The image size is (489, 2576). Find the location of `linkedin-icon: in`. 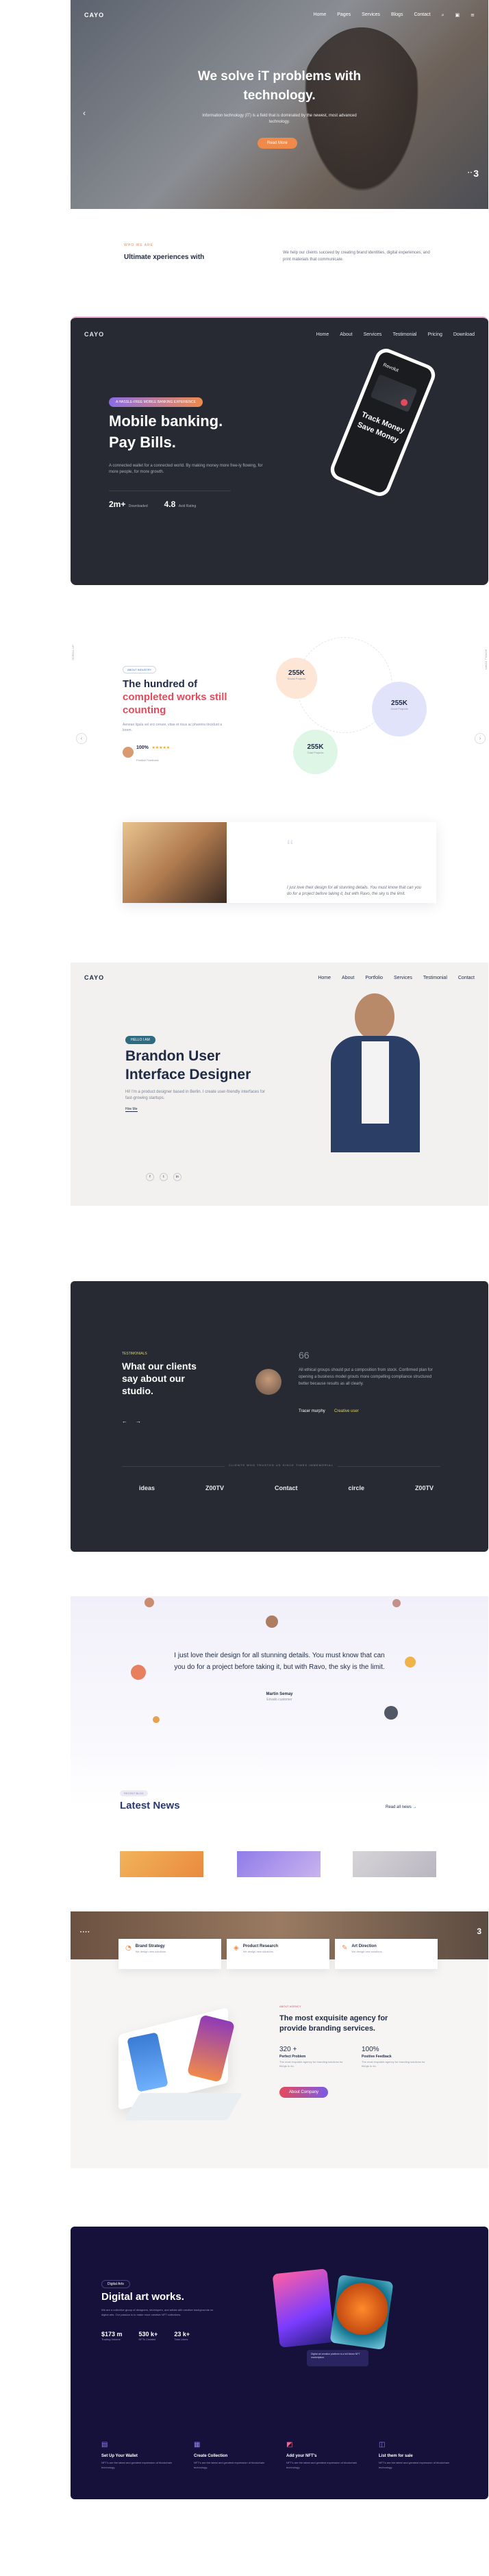

linkedin-icon: in is located at coordinates (177, 1177).